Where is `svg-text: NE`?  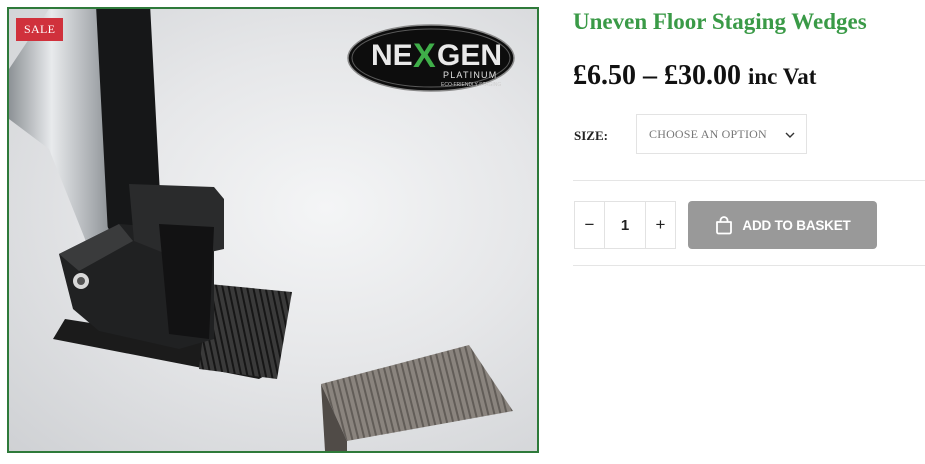
svg-text: NE is located at coordinates (392, 55).